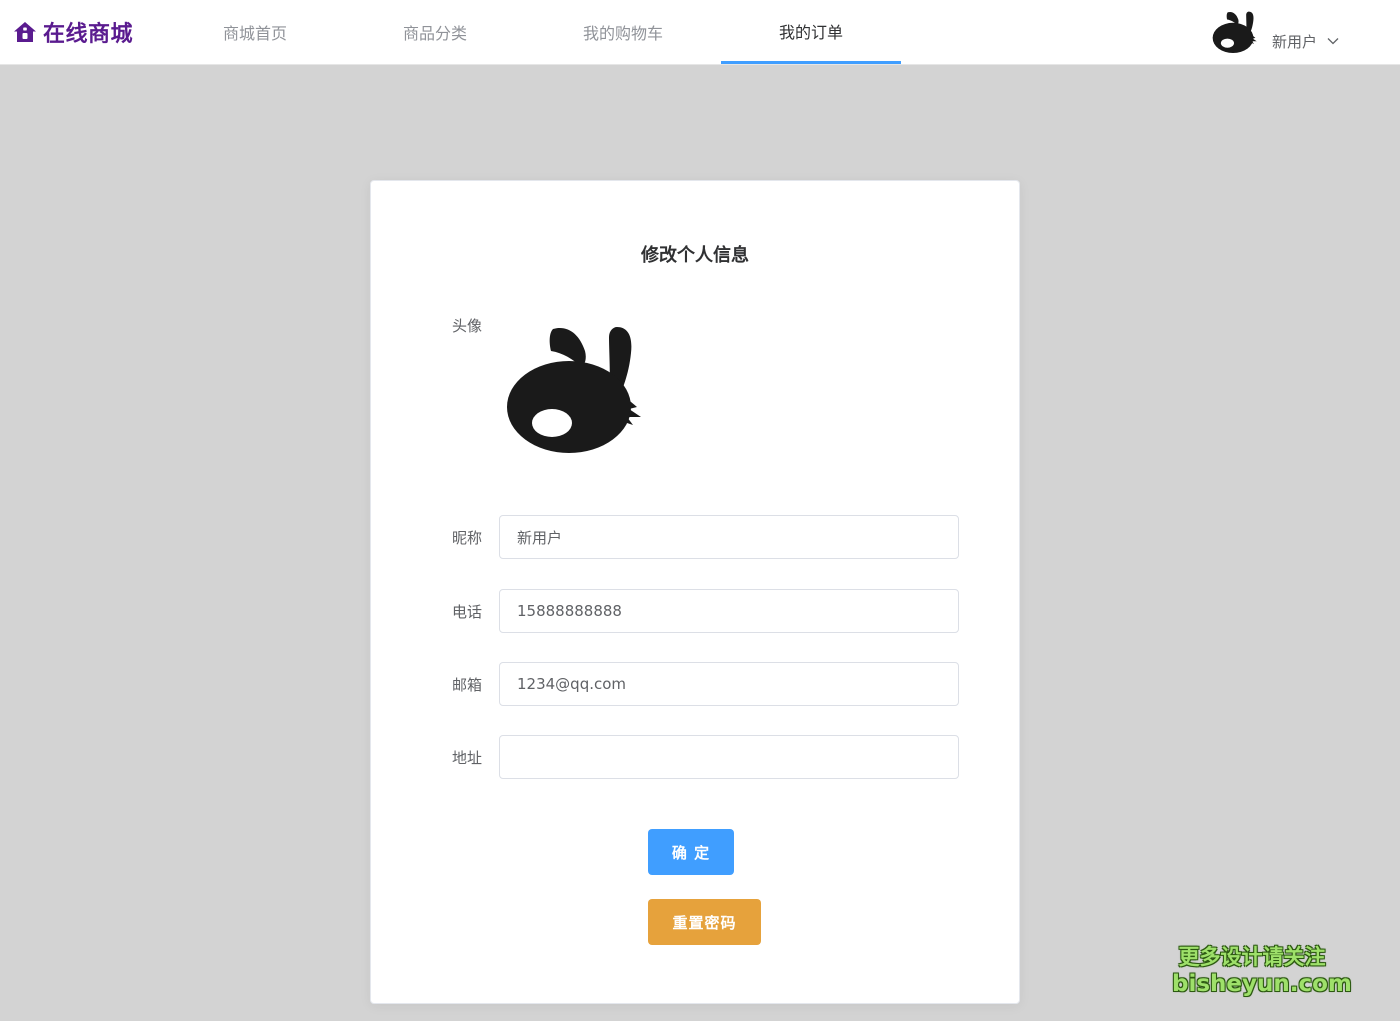 Image resolution: width=1400 pixels, height=1021 pixels. Describe the element at coordinates (1234, 32) in the screenshot. I see `rabbit-avatar-icon` at that location.